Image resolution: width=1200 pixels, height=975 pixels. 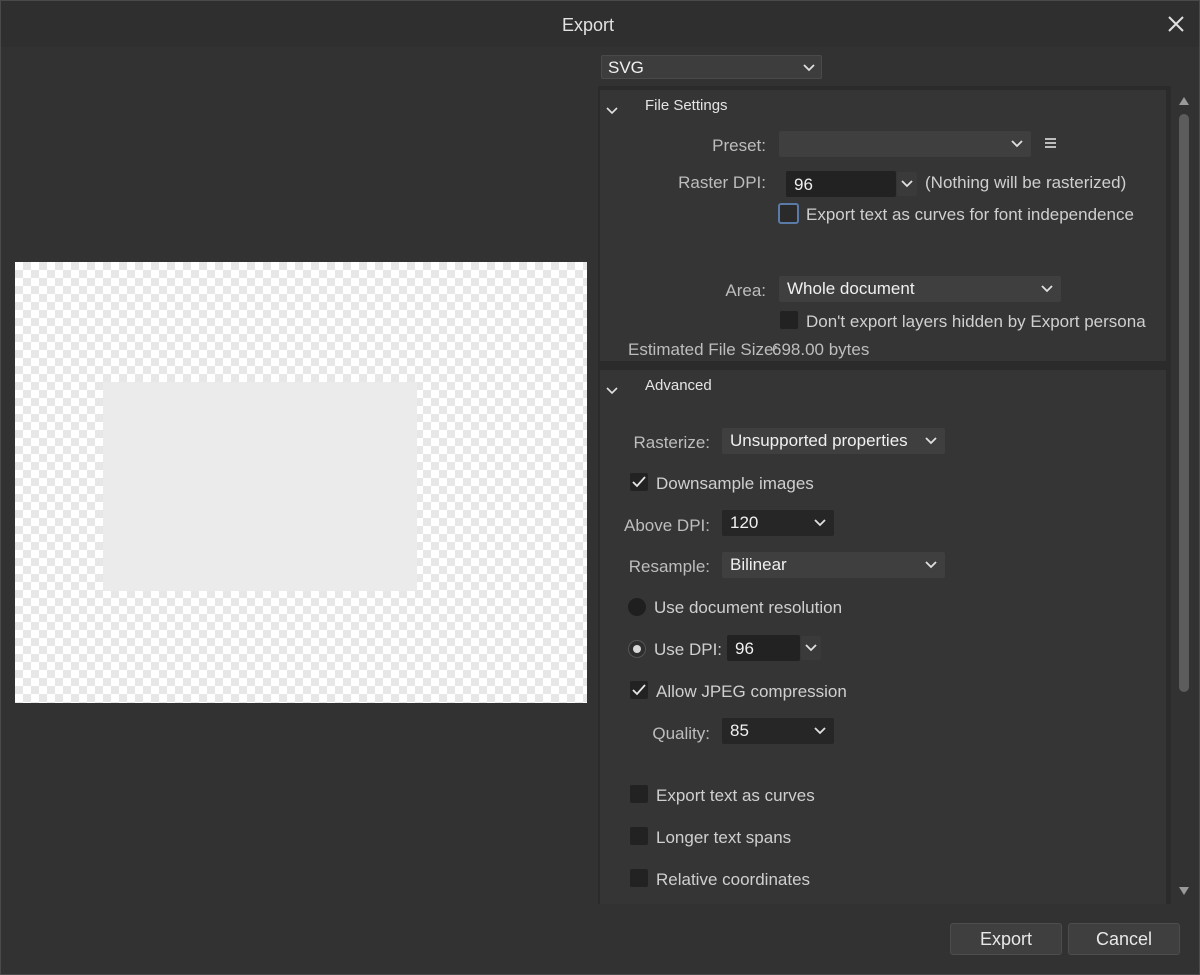 I want to click on jpeg-compression-checkbox, so click(x=639, y=690).